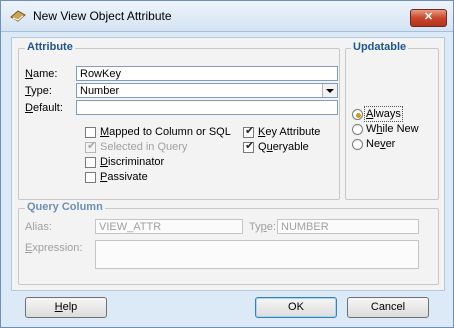 Image resolution: width=454 pixels, height=328 pixels. What do you see at coordinates (296, 307) in the screenshot?
I see `ok-button: OK` at bounding box center [296, 307].